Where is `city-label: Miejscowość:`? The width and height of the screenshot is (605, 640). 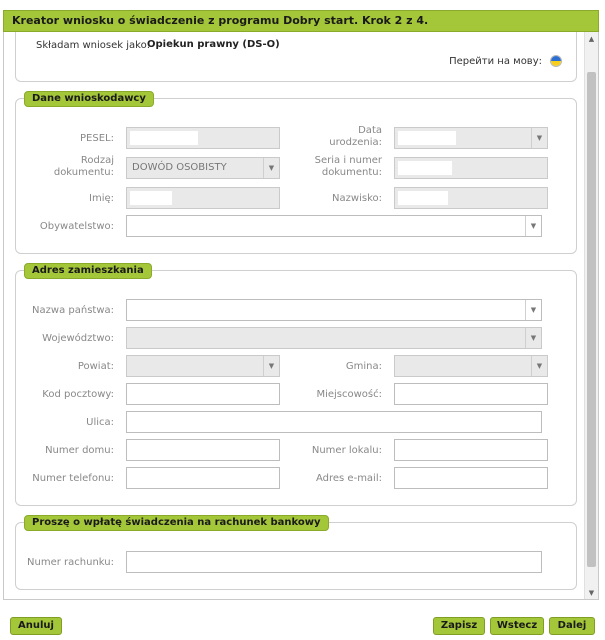 city-label: Miejscowość: is located at coordinates (349, 394).